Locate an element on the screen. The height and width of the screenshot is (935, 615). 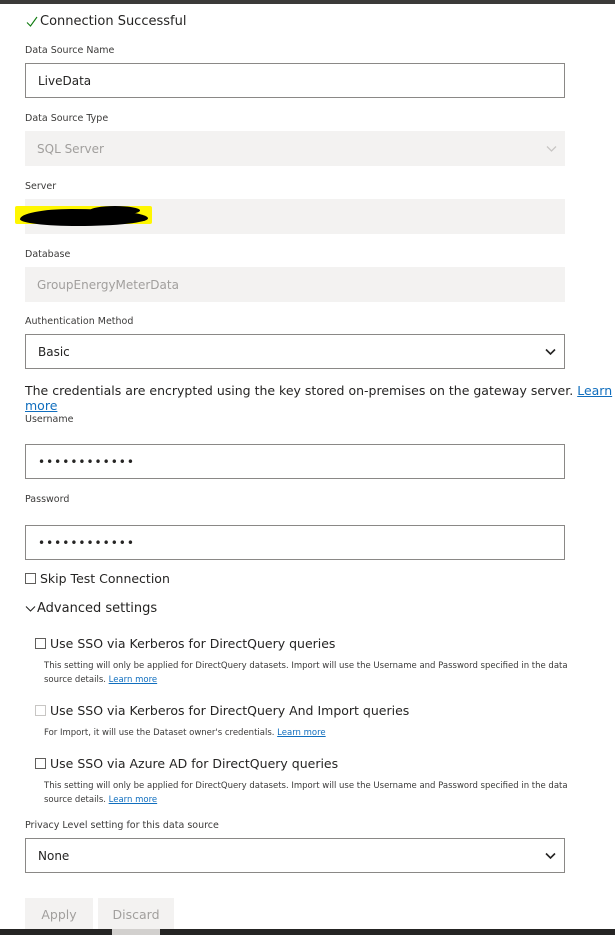
bottom-border is located at coordinates (307, 932).